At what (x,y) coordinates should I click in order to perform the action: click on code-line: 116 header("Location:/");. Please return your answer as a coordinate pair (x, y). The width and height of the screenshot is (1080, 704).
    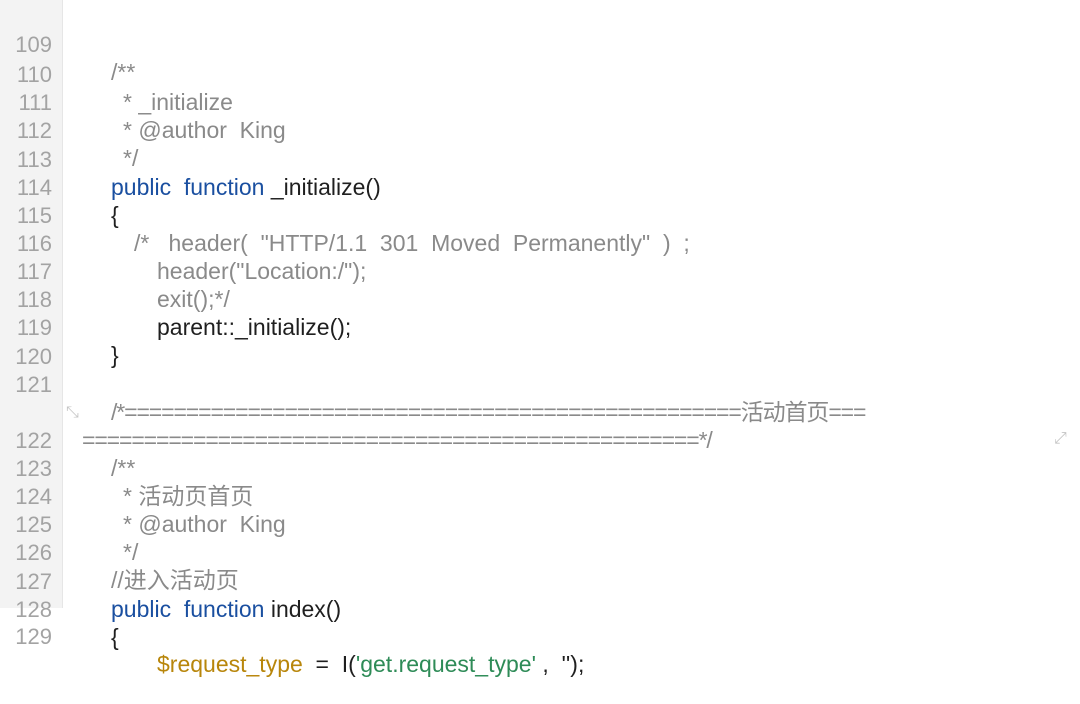
    Looking at the image, I should click on (540, 243).